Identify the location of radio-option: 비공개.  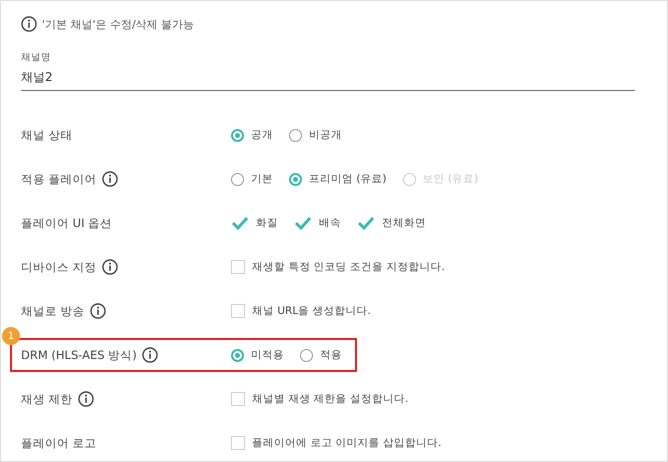
(315, 135).